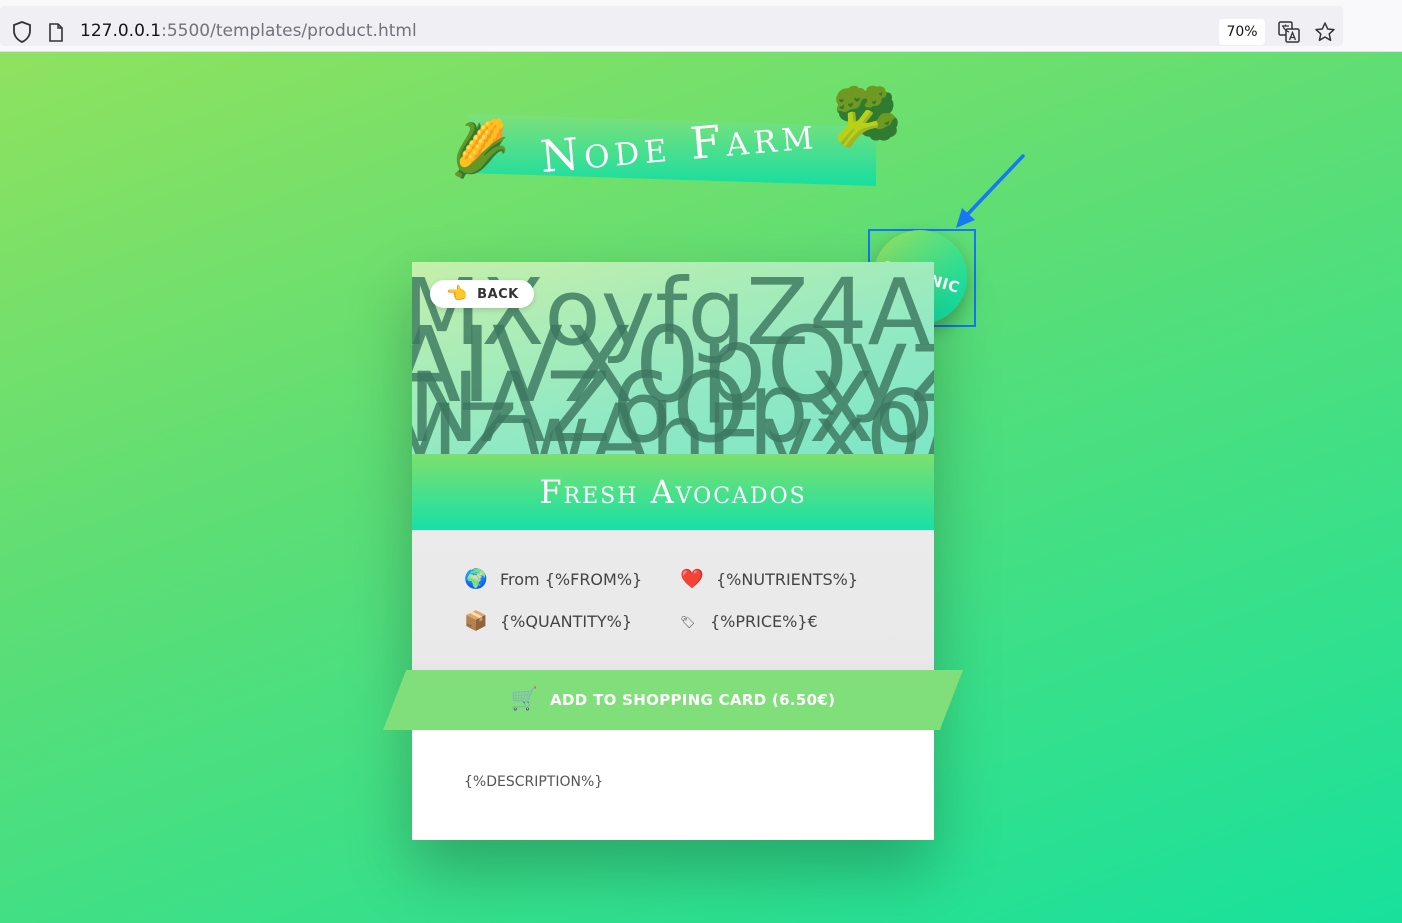 The image size is (1402, 923). What do you see at coordinates (534, 782) in the screenshot?
I see `product-description: {%DESCRIPTION%}` at bounding box center [534, 782].